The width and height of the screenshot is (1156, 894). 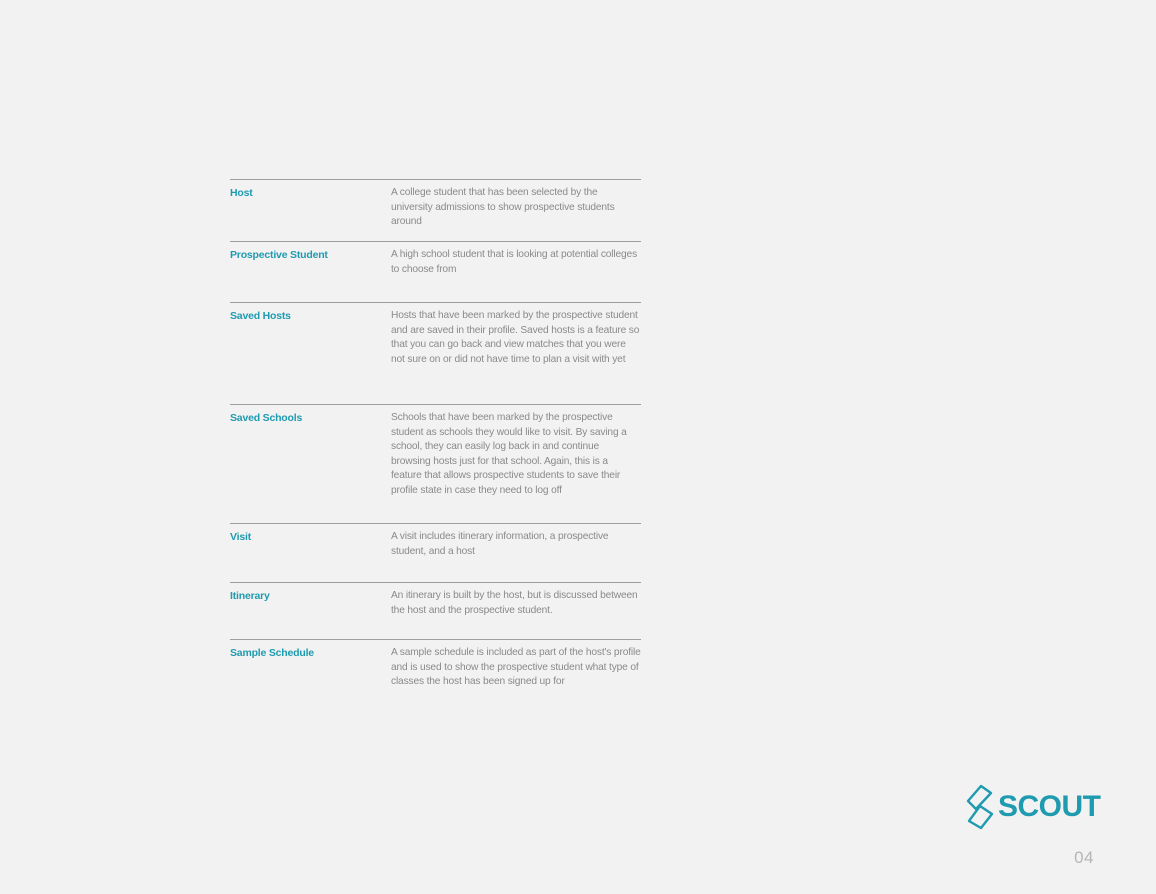 I want to click on glossary-term: Prospective Student, so click(x=279, y=255).